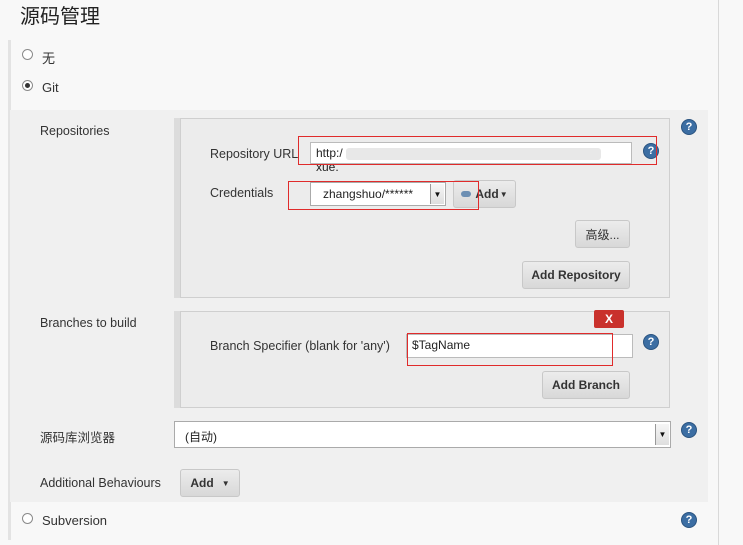 The height and width of the screenshot is (545, 743). I want to click on highlight-branch-specifier, so click(510, 349).